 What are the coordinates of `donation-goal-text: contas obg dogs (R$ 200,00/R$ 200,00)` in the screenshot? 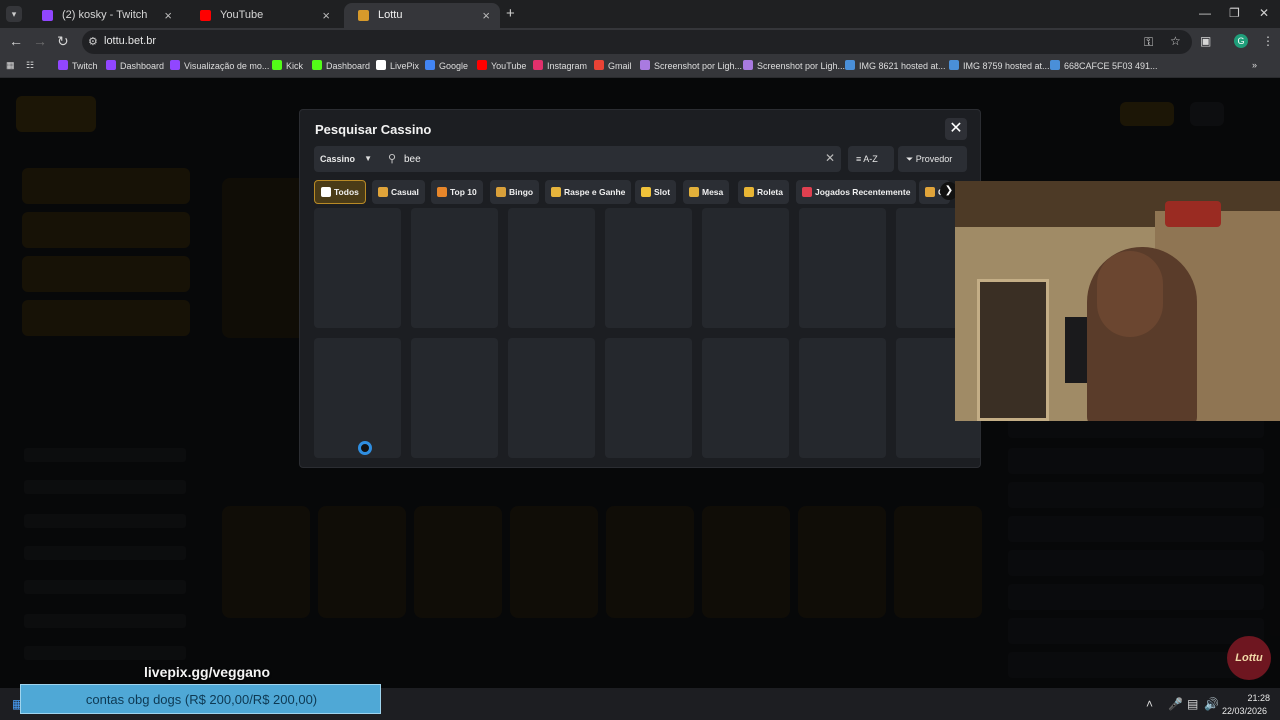 It's located at (201, 699).